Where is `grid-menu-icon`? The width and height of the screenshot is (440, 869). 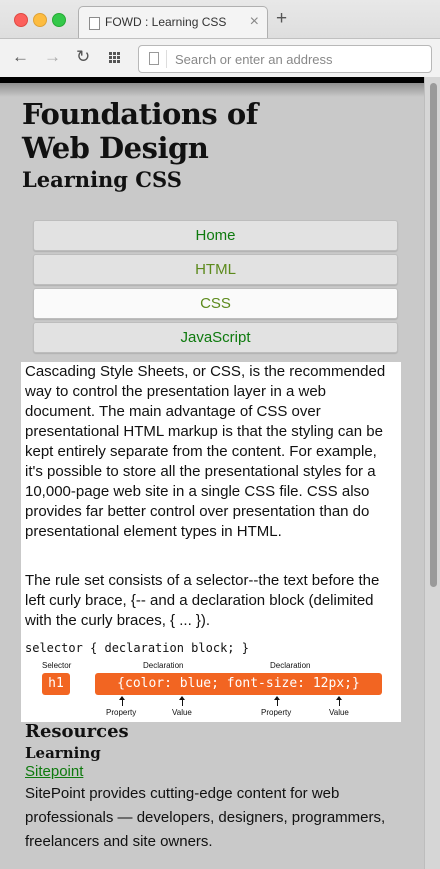
grid-menu-icon is located at coordinates (115, 58).